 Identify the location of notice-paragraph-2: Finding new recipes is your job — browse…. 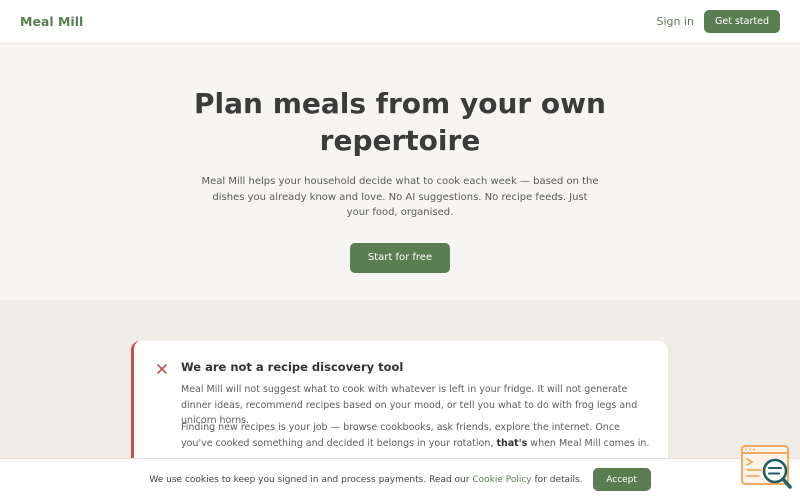
(416, 435).